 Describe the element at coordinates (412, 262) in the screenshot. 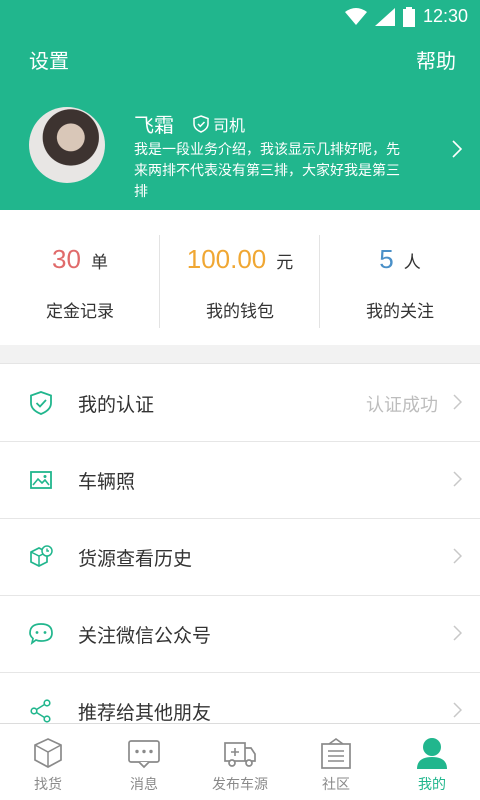

I see `stat-unit: 人` at that location.